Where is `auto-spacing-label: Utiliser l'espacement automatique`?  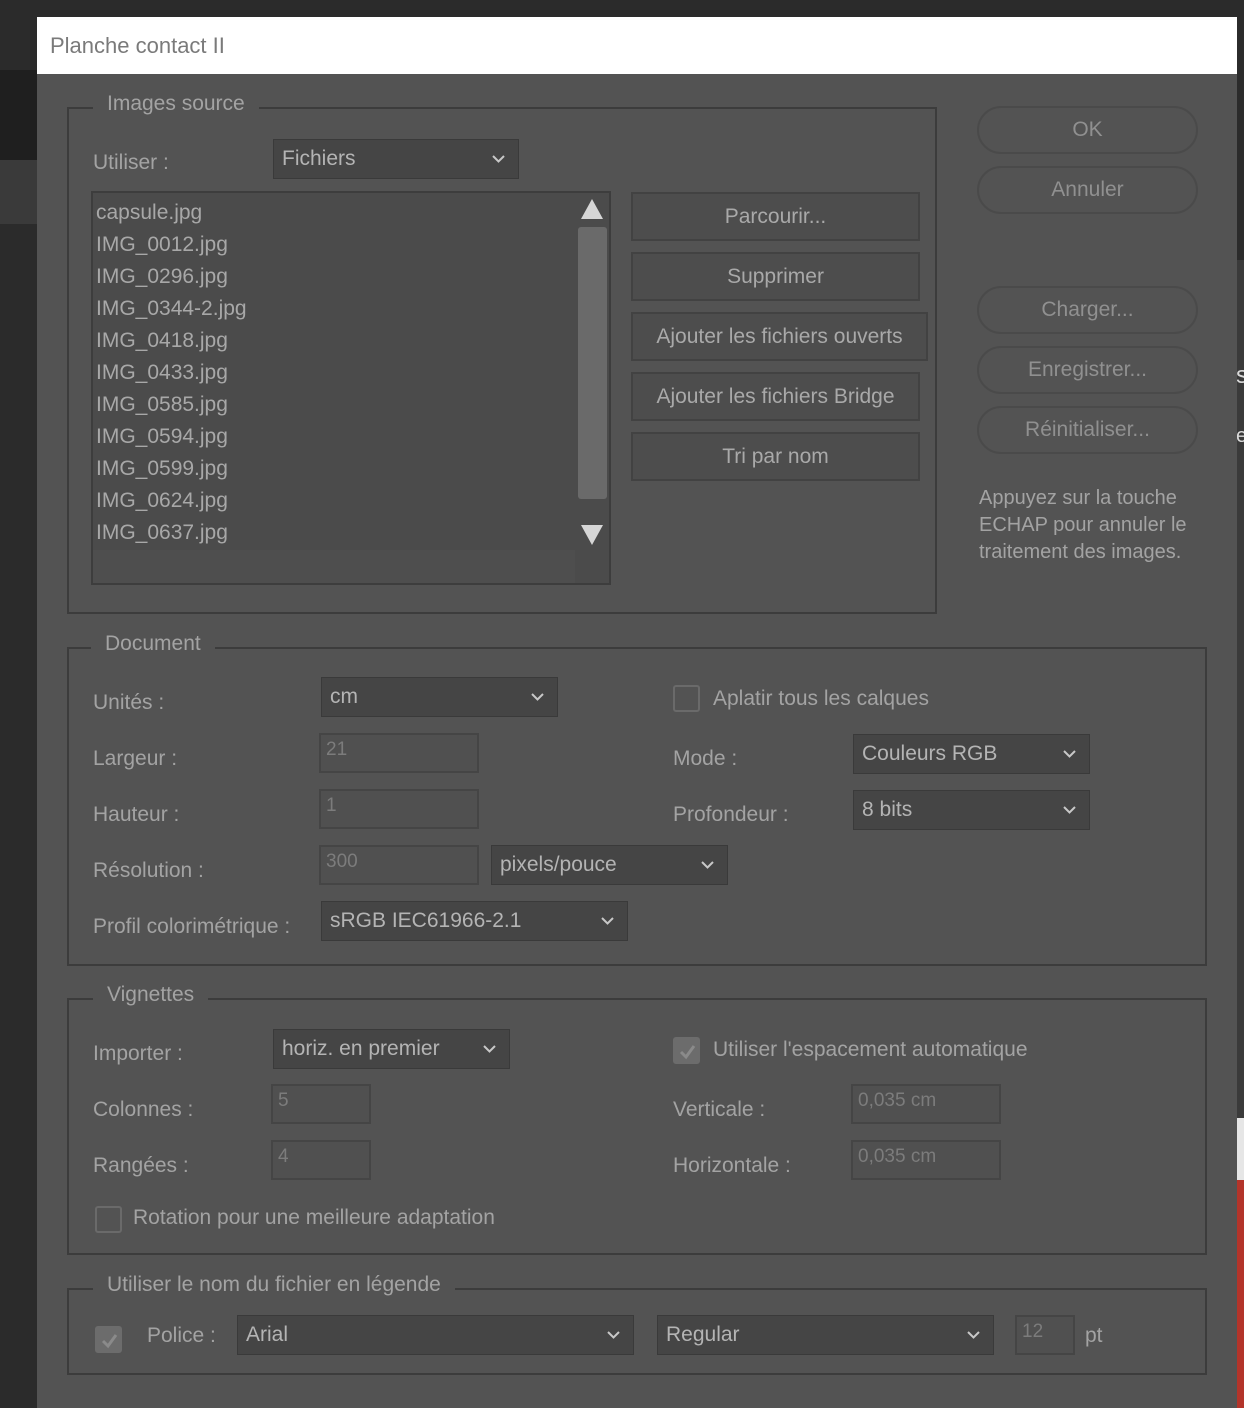 auto-spacing-label: Utiliser l'espacement automatique is located at coordinates (870, 1049).